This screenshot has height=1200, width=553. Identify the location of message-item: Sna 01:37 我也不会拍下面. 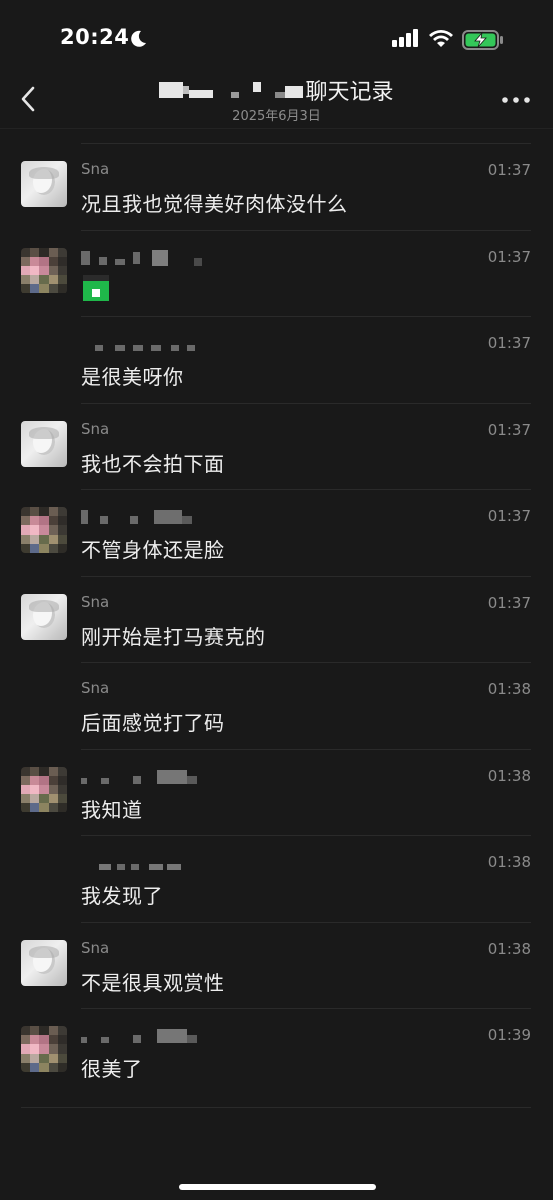
(276, 443).